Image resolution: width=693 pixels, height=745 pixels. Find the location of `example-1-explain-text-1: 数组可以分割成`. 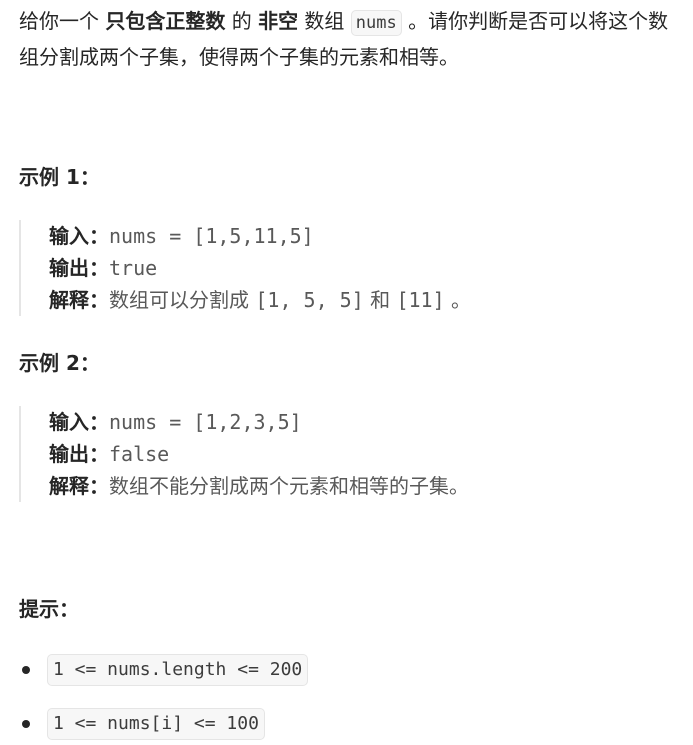

example-1-explain-text-1: 数组可以分割成 is located at coordinates (182, 300).